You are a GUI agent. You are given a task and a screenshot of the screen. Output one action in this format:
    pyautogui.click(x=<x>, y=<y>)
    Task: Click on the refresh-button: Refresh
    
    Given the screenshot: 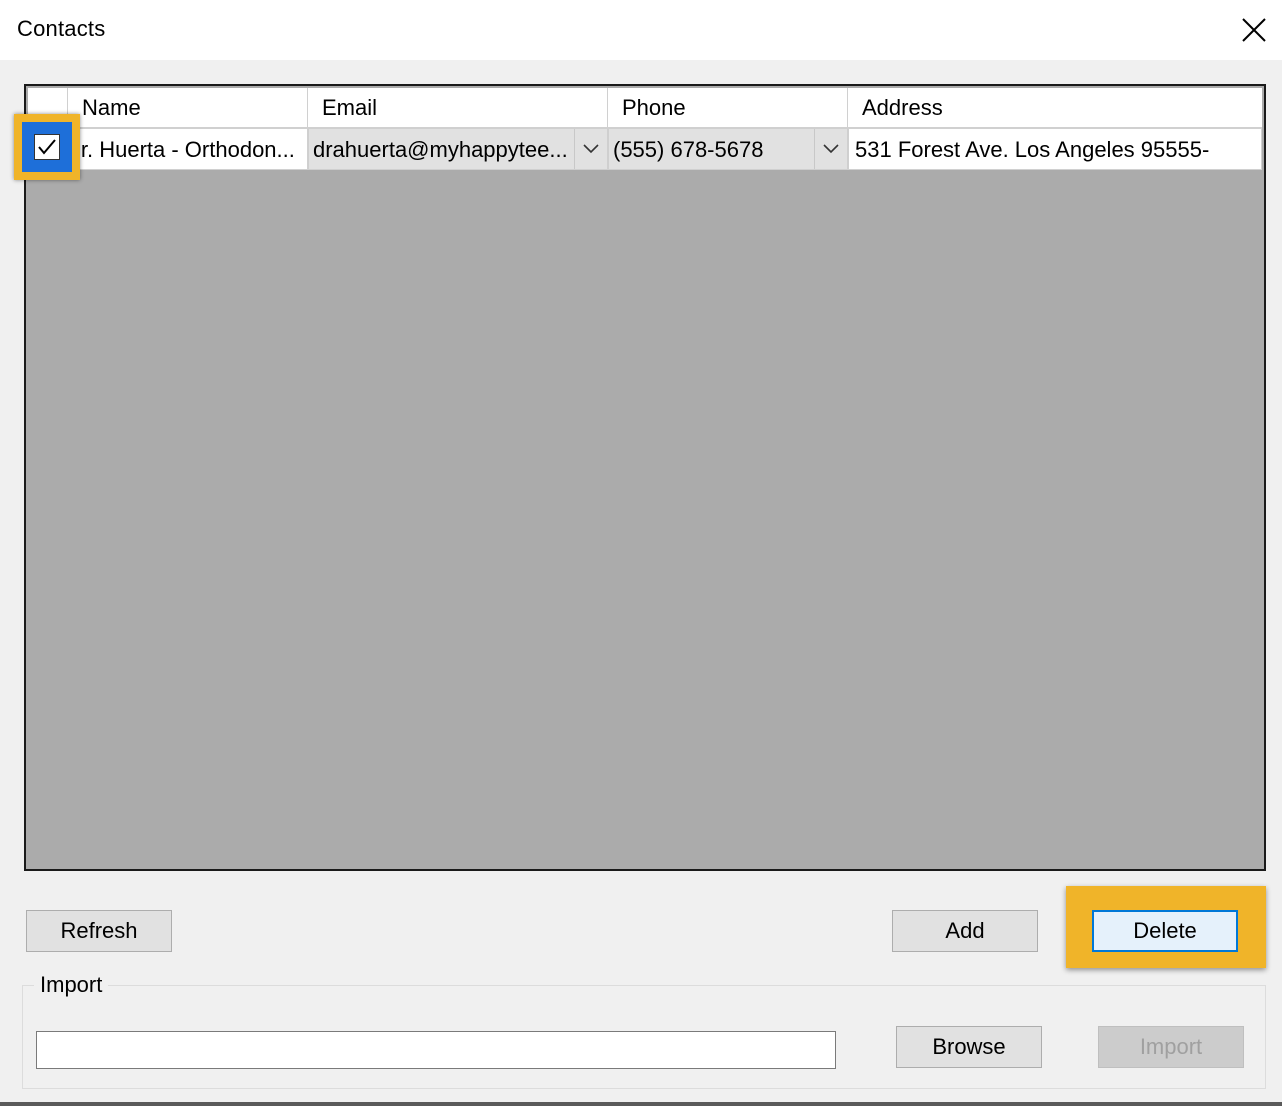 What is the action you would take?
    pyautogui.click(x=99, y=931)
    